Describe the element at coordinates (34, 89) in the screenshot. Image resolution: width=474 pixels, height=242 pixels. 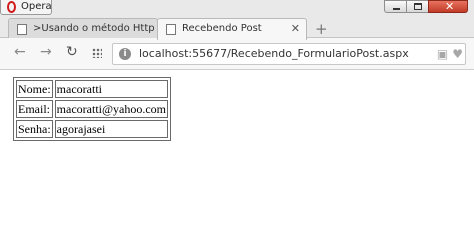
I see `field-label: Nome:` at that location.